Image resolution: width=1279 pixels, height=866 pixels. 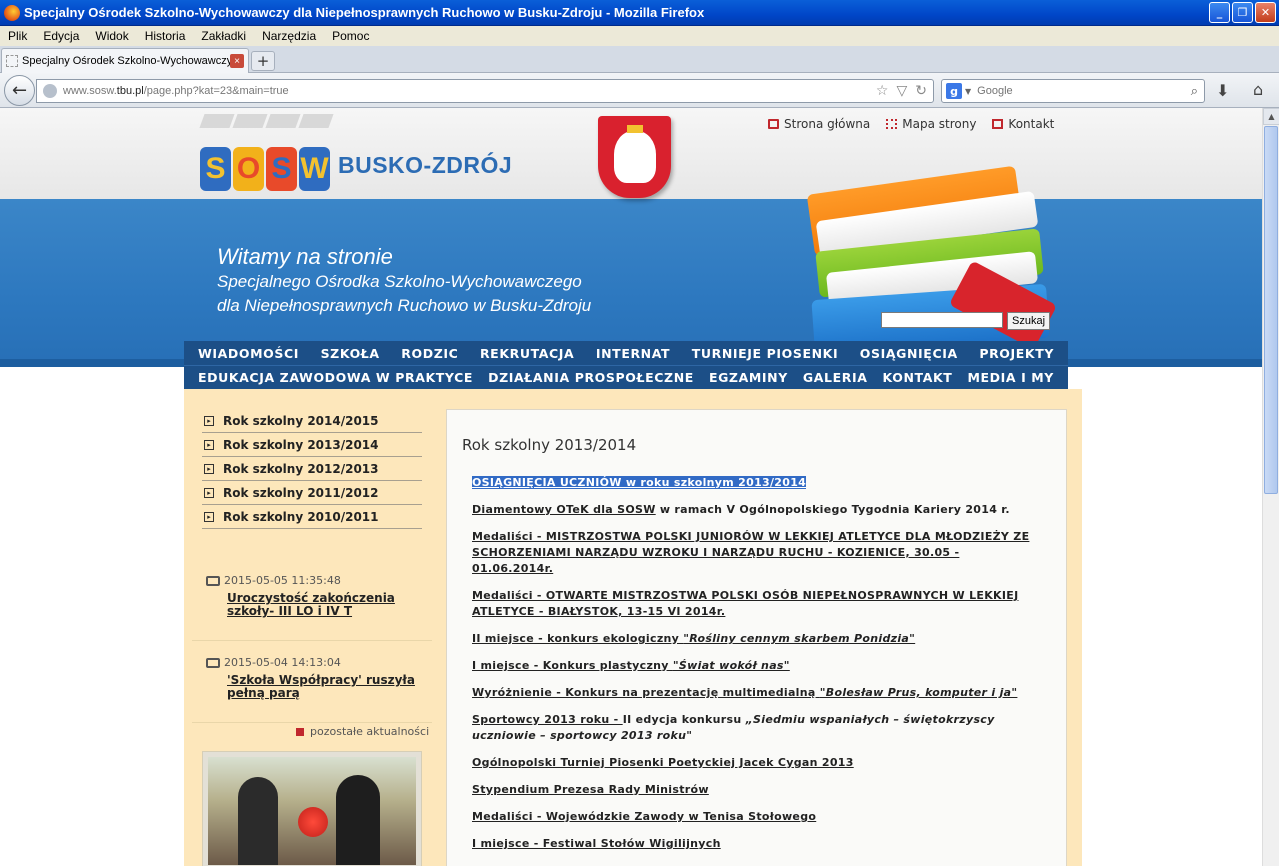 I want to click on school-year-link: ▸ Rok szkolny 2013/2014, so click(x=312, y=445).